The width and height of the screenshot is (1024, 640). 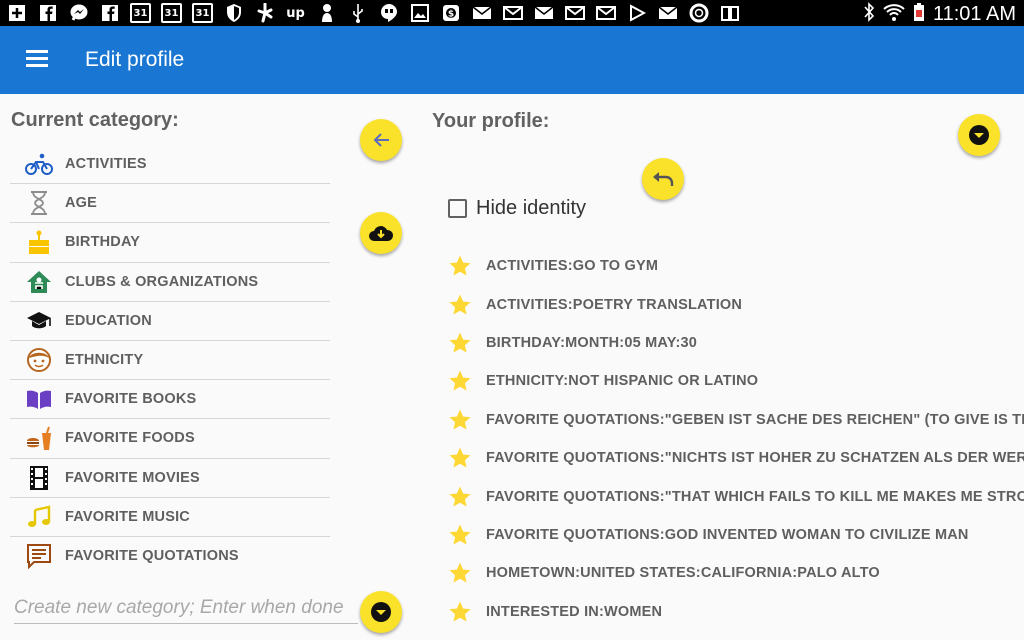 What do you see at coordinates (186, 608) in the screenshot?
I see `new-category-input` at bounding box center [186, 608].